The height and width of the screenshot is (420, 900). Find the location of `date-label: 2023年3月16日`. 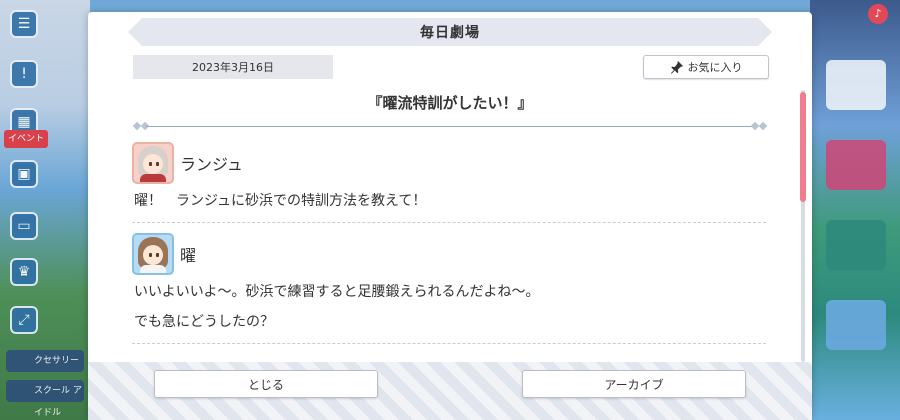

date-label: 2023年3月16日 is located at coordinates (233, 67).